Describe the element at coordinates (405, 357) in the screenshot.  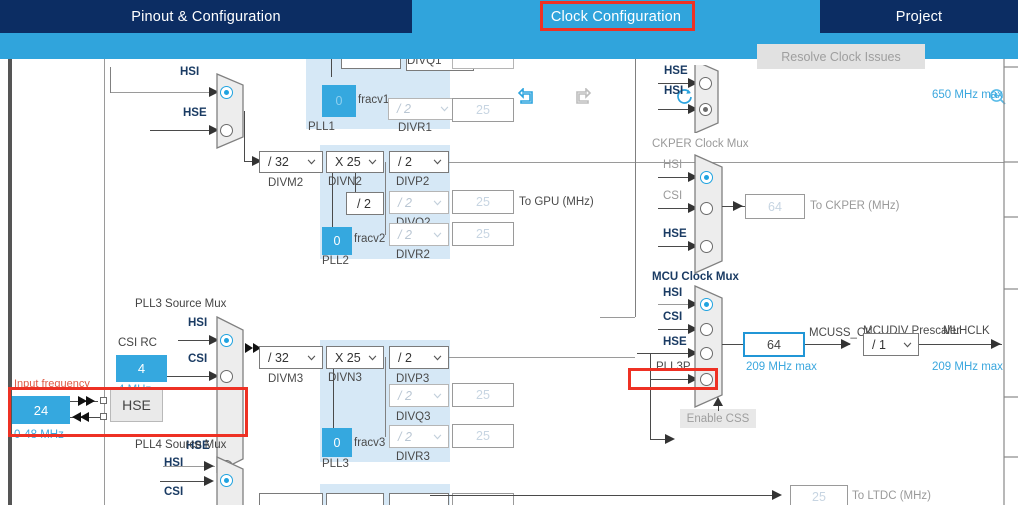
I see `divp3-value: / 2` at that location.